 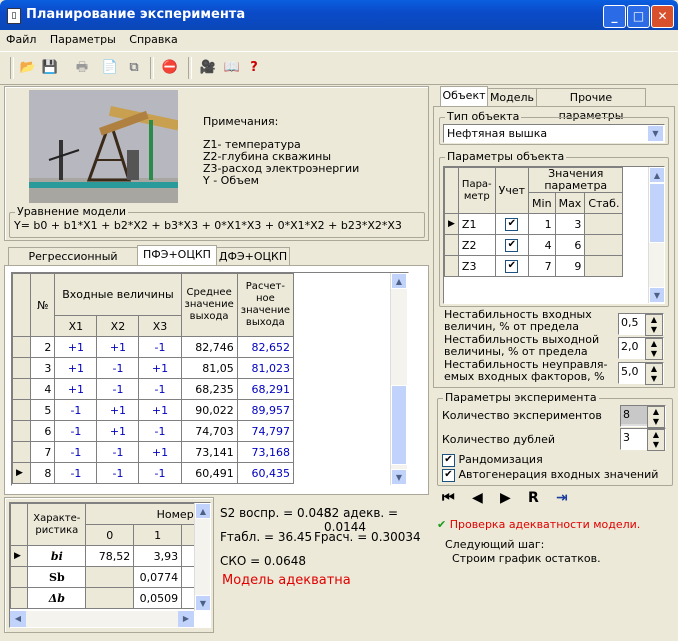 What do you see at coordinates (134, 68) in the screenshot?
I see `copy-icon: ⧉` at bounding box center [134, 68].